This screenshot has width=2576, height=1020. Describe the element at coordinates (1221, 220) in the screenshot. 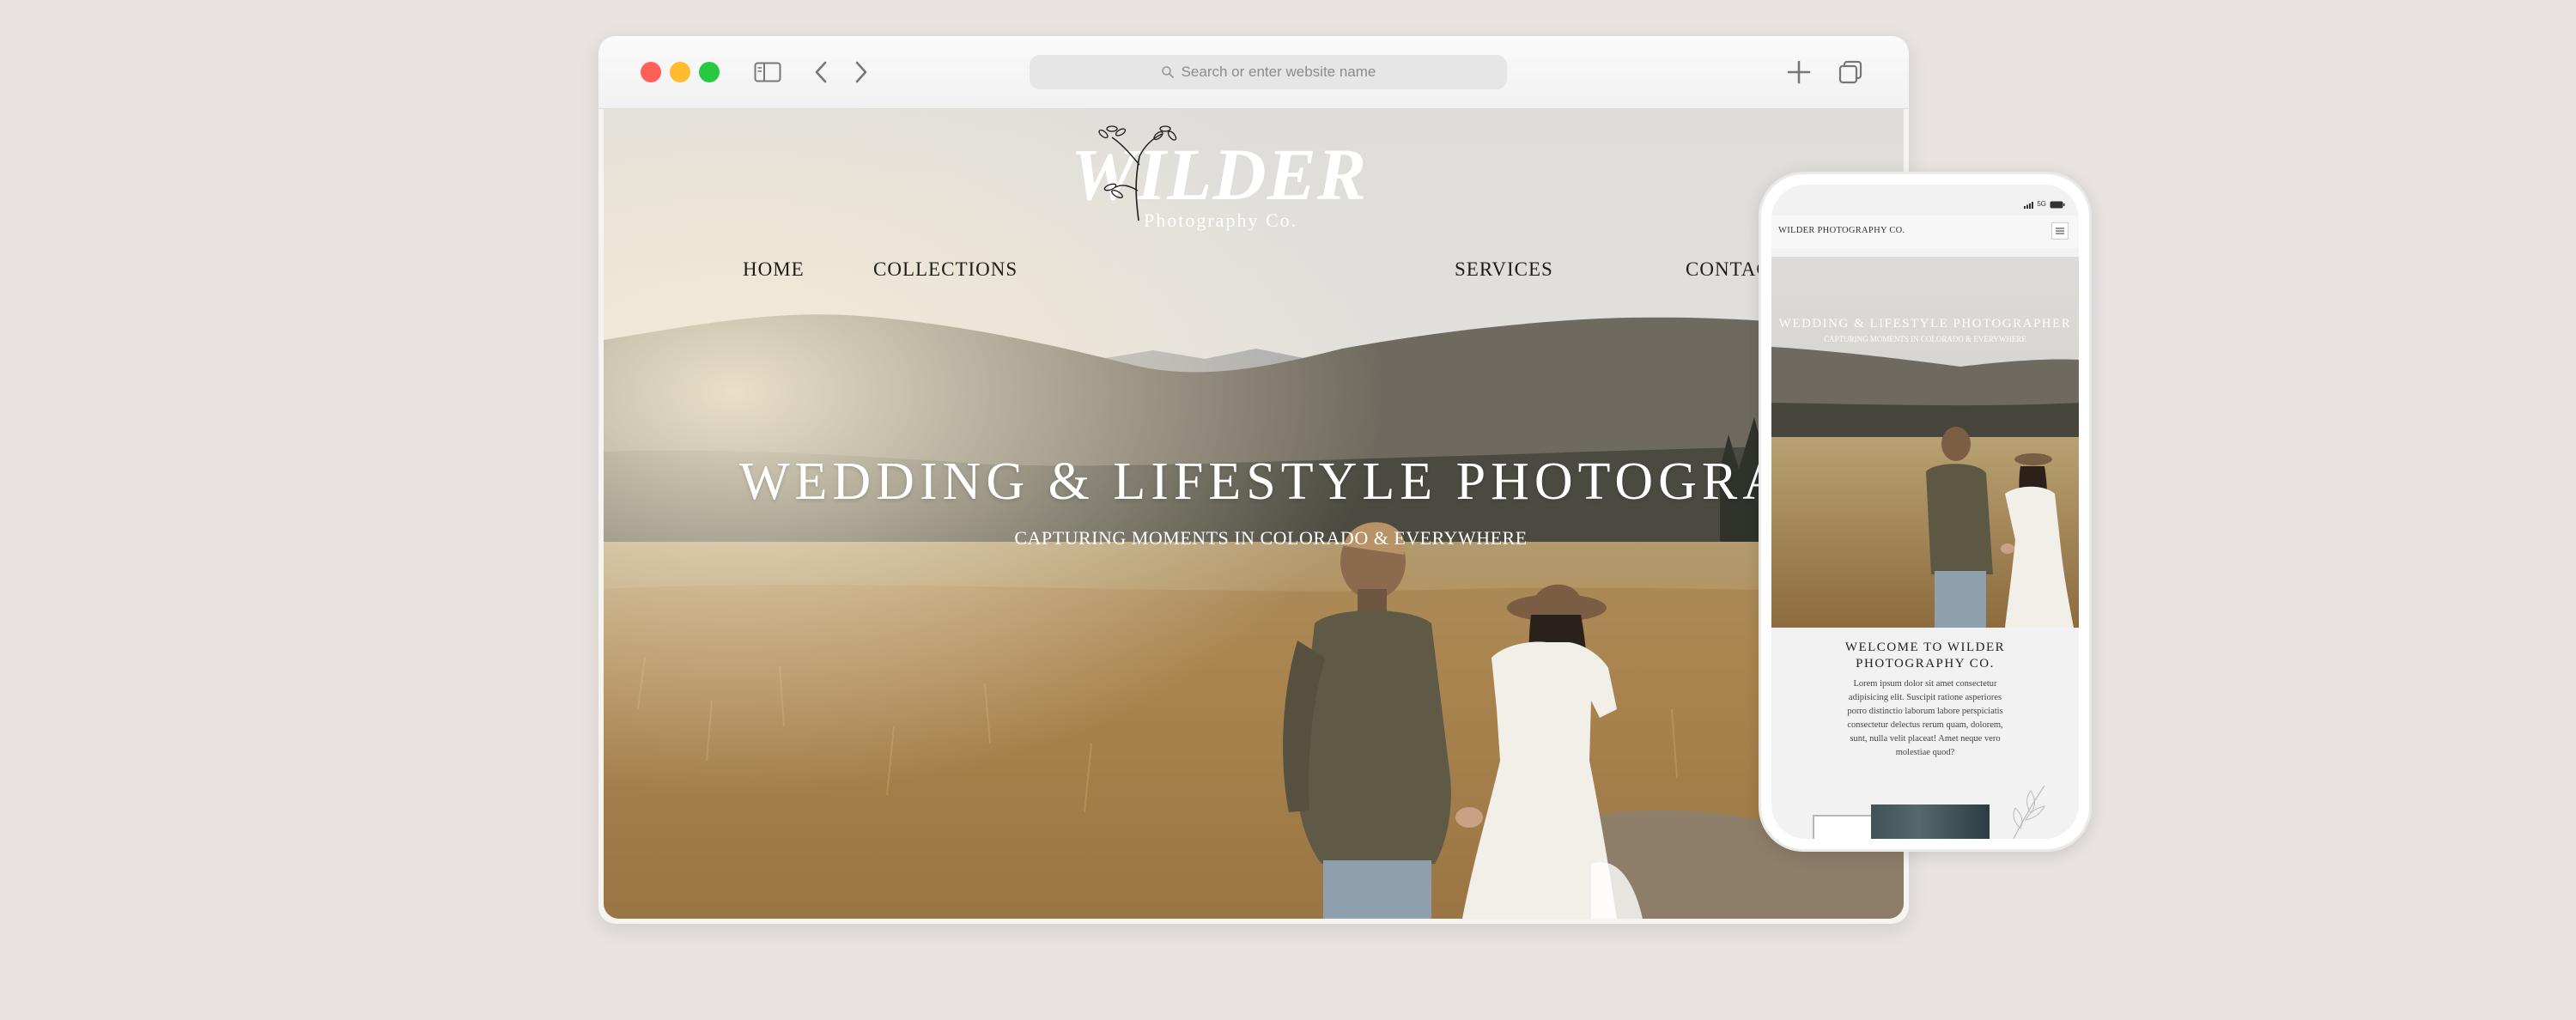

I see `logo-subtitle: Photography Co.` at that location.